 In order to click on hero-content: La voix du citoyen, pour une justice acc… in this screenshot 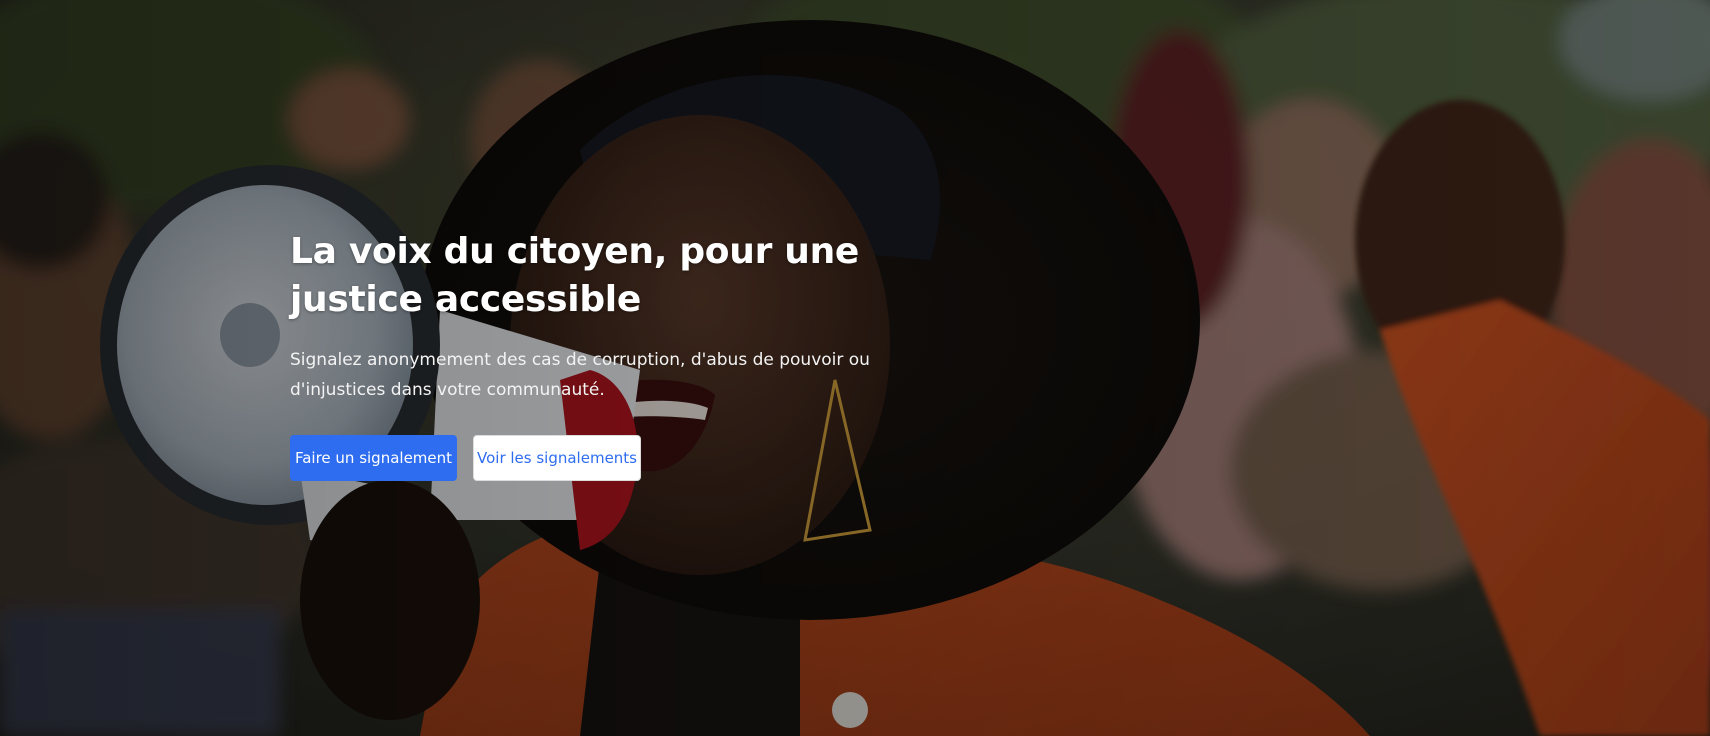, I will do `click(610, 354)`.